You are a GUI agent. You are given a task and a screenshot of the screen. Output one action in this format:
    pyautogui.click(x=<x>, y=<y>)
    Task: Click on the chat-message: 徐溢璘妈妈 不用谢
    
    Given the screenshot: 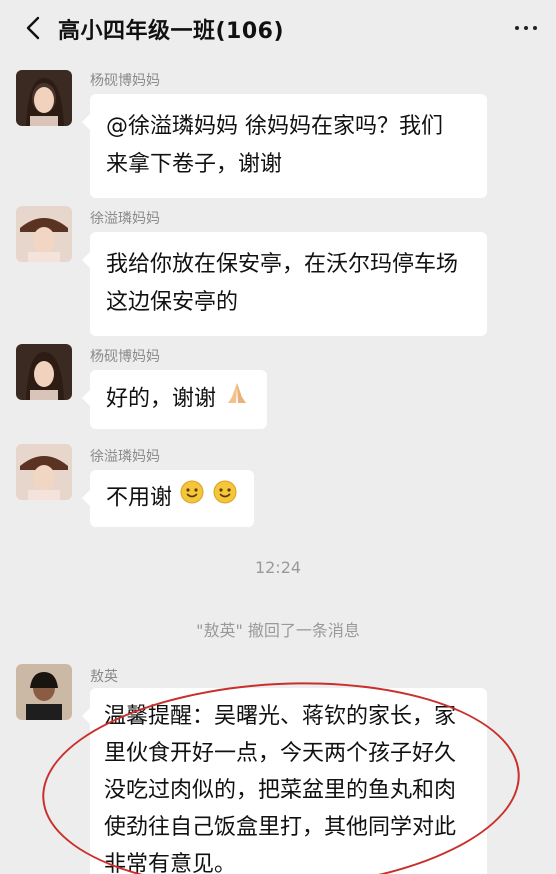 What is the action you would take?
    pyautogui.click(x=278, y=483)
    